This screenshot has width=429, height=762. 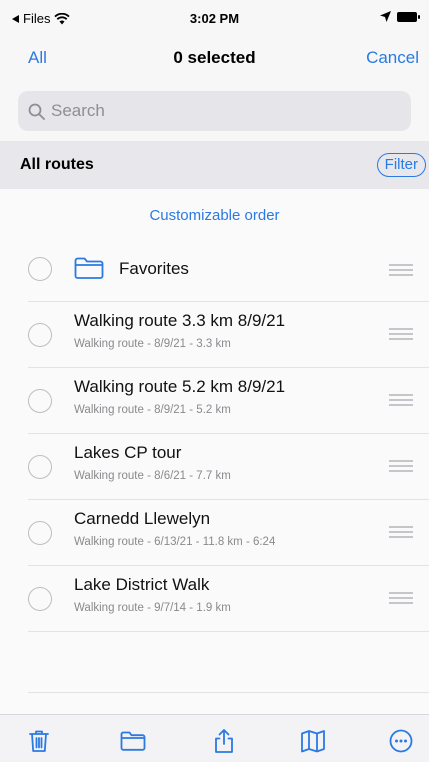 I want to click on folder-title: Favorites, so click(x=154, y=268).